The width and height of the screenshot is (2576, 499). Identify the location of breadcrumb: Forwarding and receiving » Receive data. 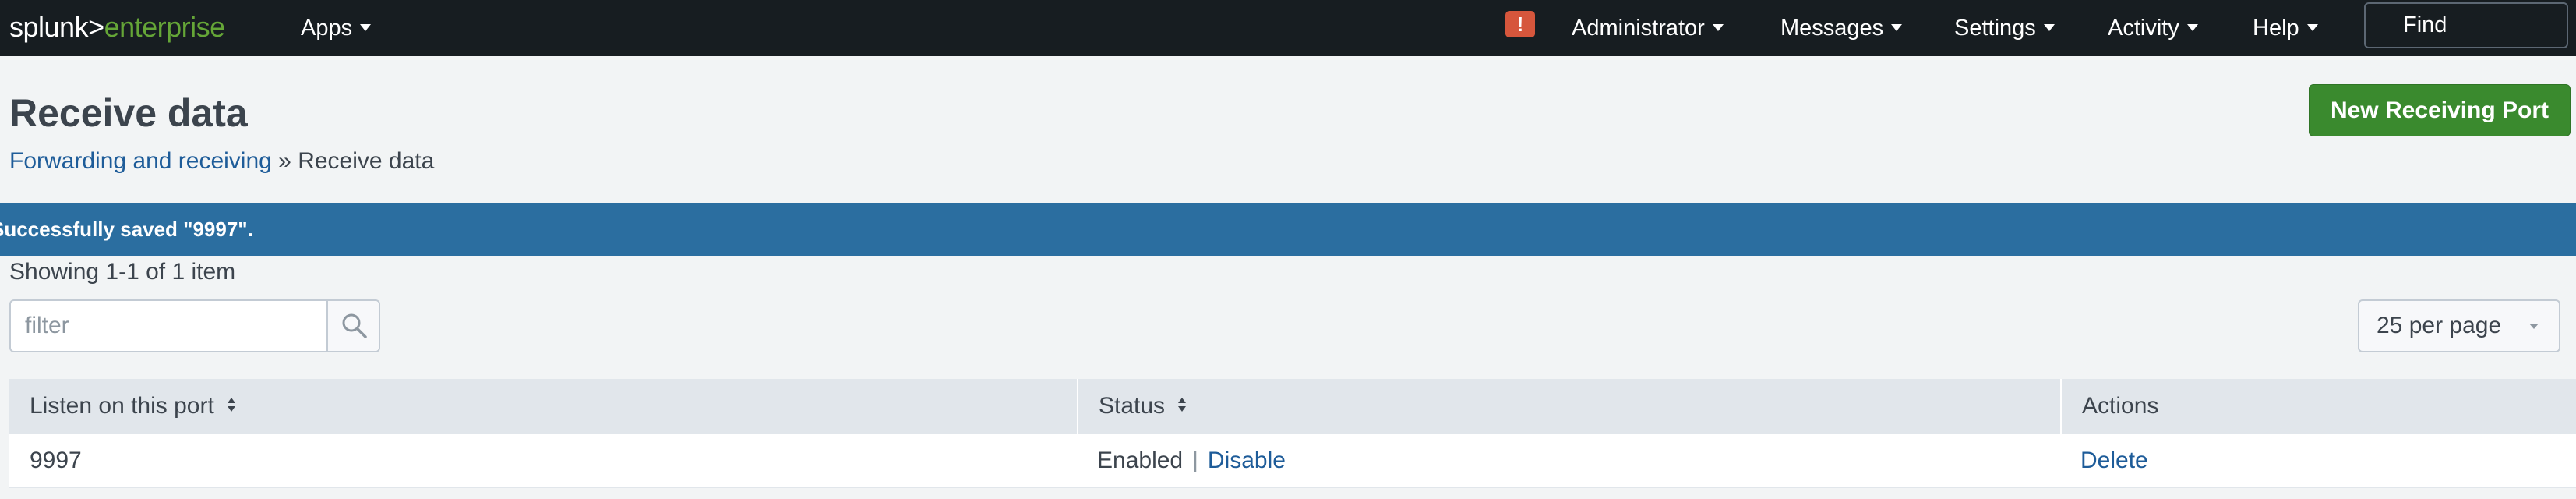
(221, 161).